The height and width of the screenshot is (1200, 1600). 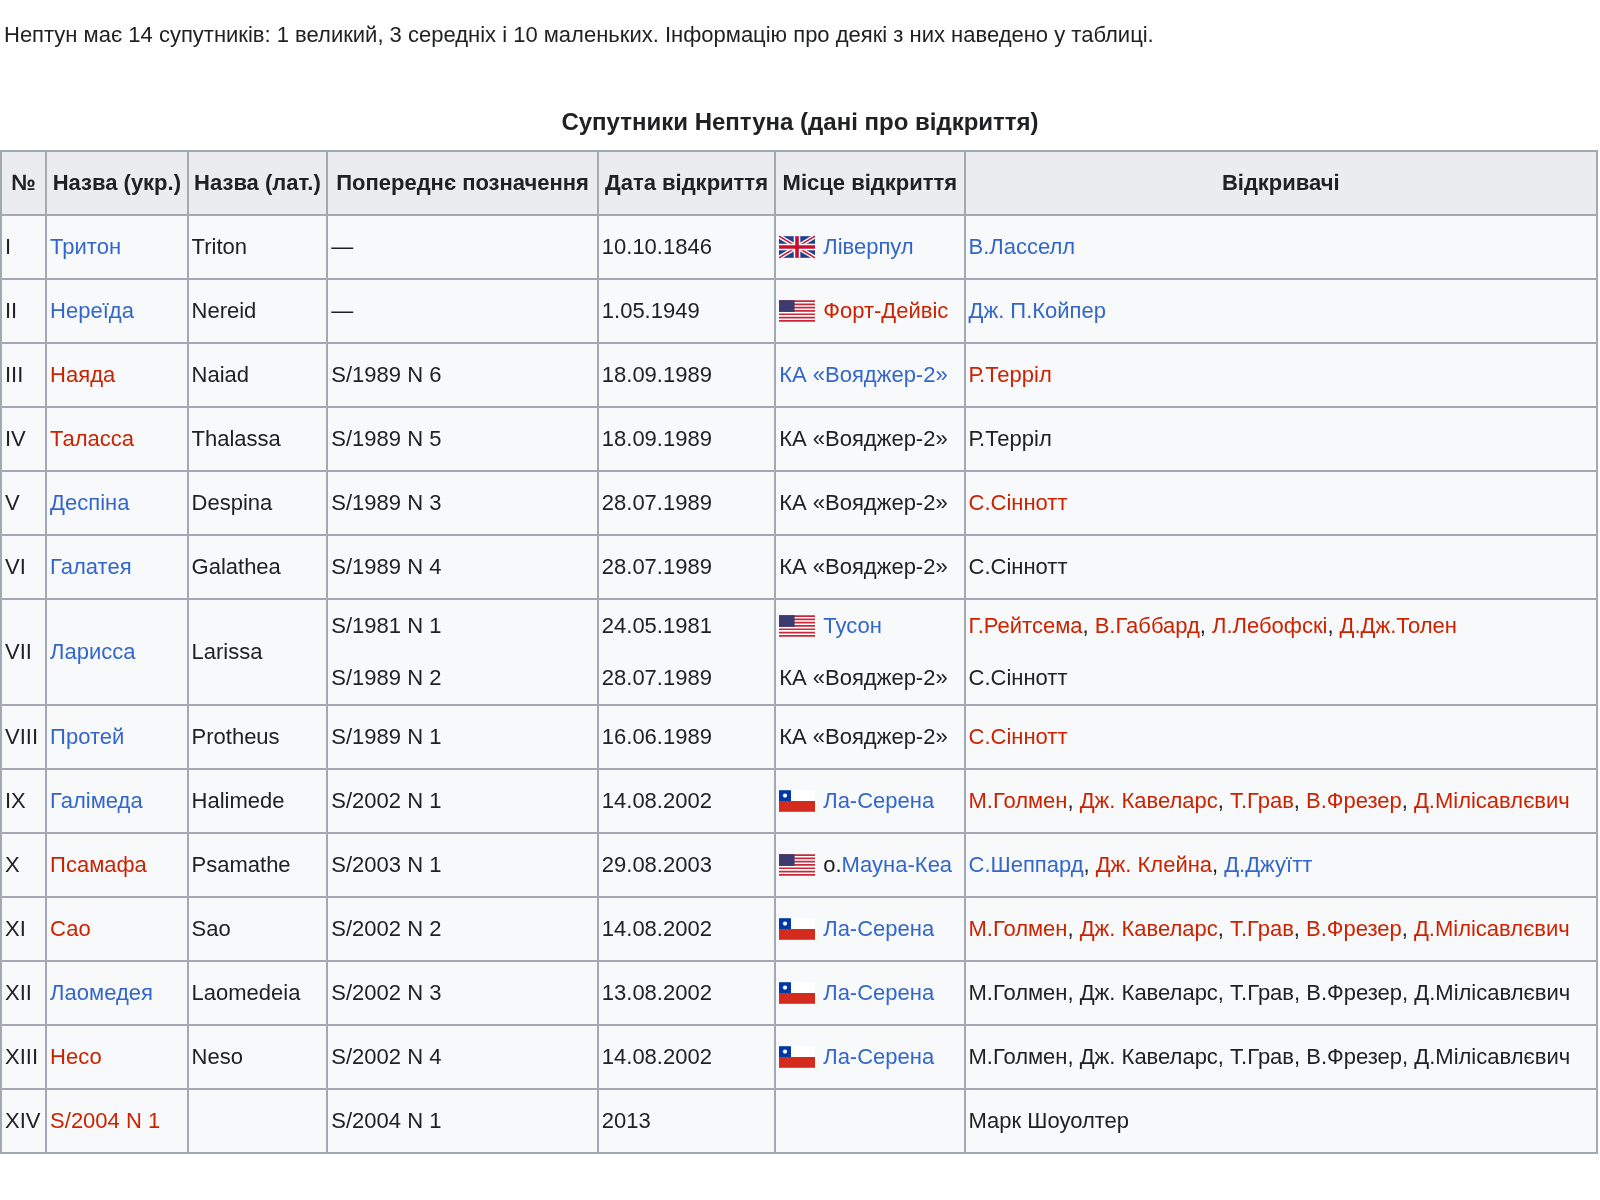 What do you see at coordinates (86, 246) in the screenshot?
I see `link: Тритон` at bounding box center [86, 246].